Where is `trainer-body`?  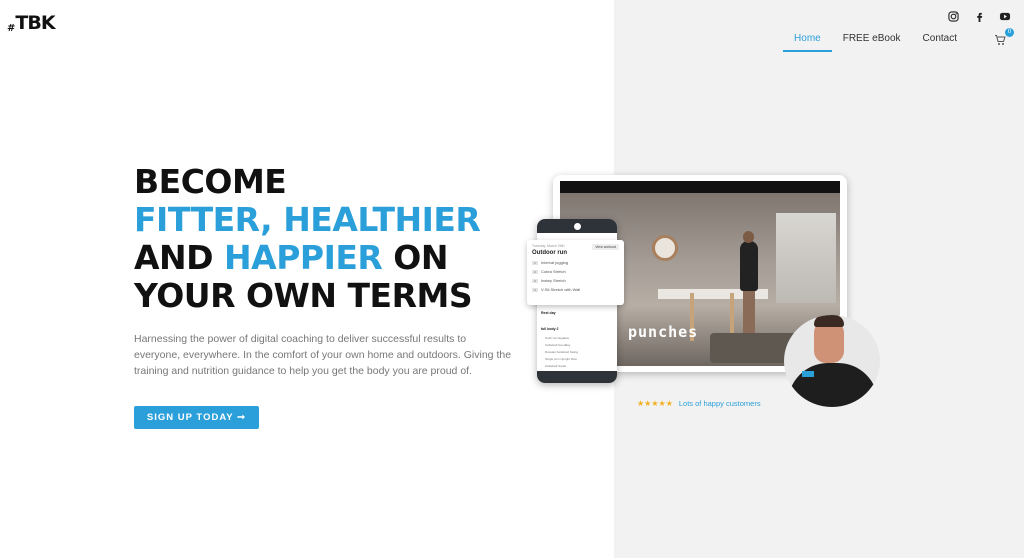 trainer-body is located at coordinates (749, 266).